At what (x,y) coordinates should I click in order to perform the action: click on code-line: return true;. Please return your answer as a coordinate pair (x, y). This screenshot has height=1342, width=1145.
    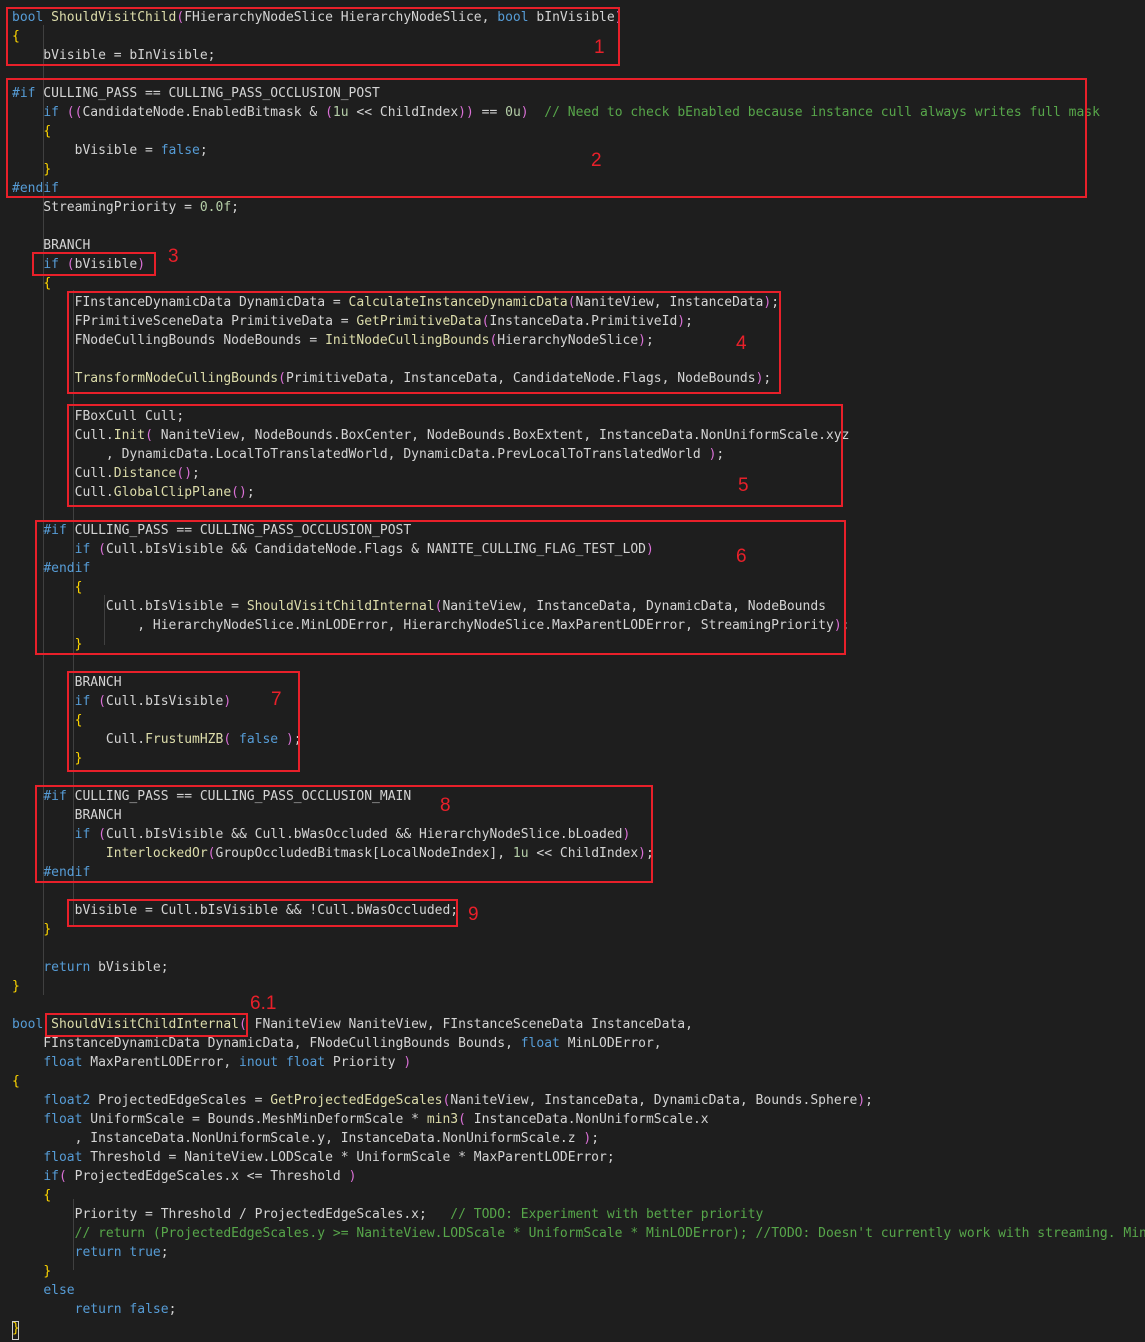
    Looking at the image, I should click on (578, 1252).